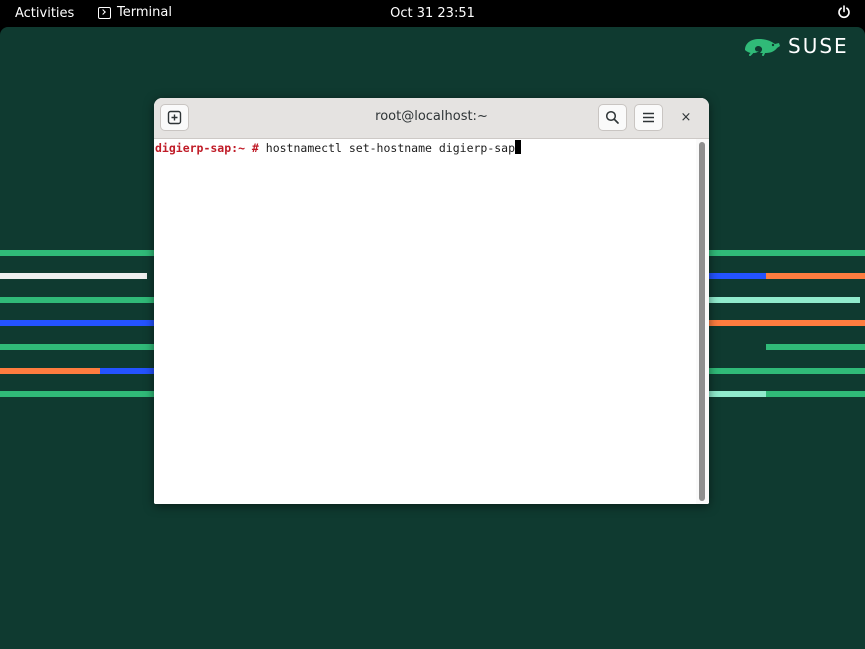 This screenshot has height=649, width=865. What do you see at coordinates (762, 47) in the screenshot?
I see `chameleon-icon` at bounding box center [762, 47].